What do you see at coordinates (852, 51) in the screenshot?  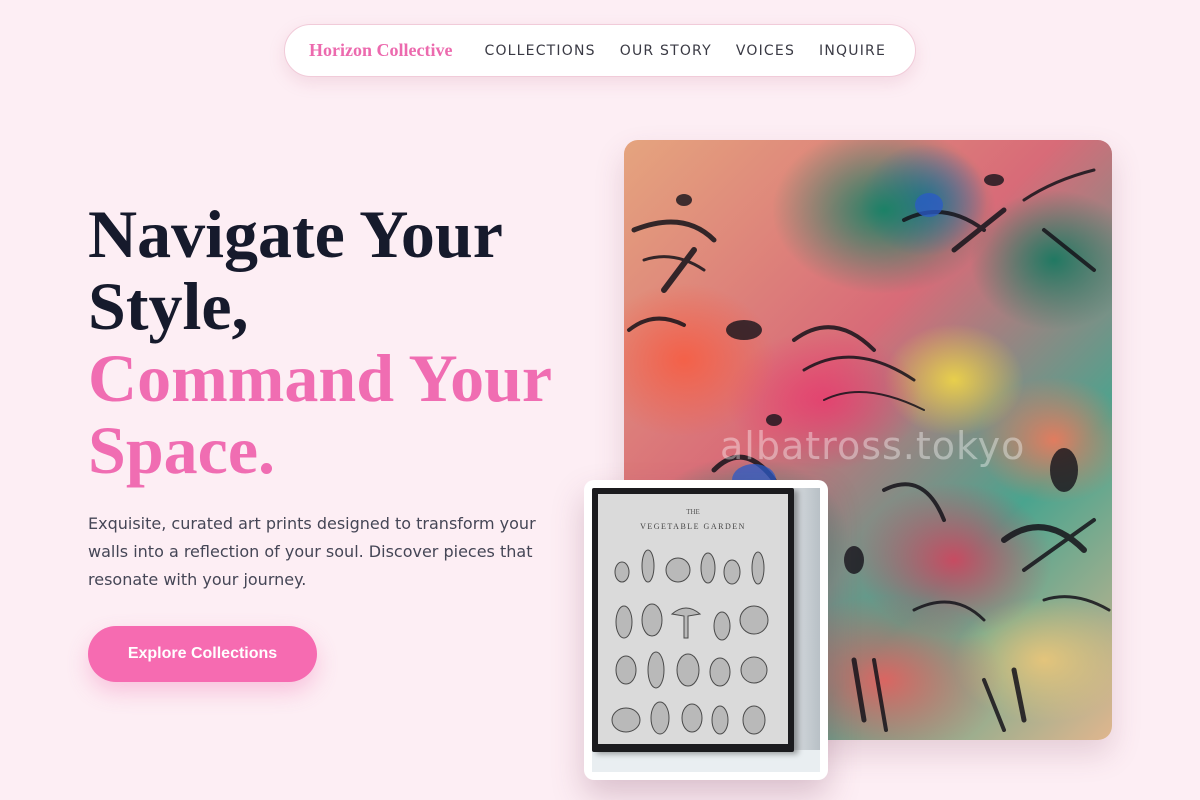 I see `nav-link-inquire: INQUIRE` at bounding box center [852, 51].